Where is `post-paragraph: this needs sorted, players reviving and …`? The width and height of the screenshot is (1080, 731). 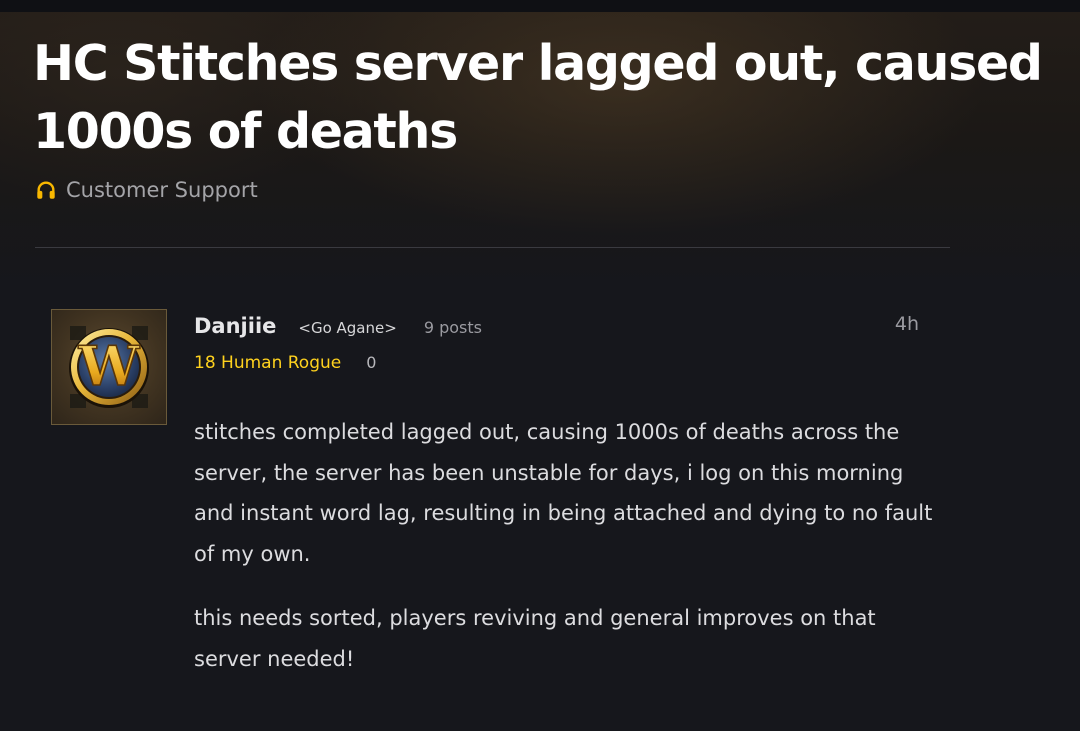 post-paragraph: this needs sorted, players reviving and … is located at coordinates (535, 638).